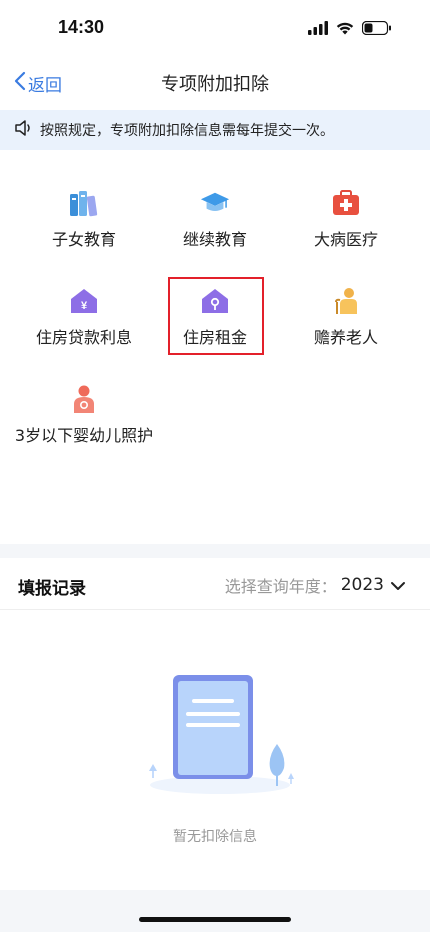 This screenshot has width=430, height=932. I want to click on deduction-elderly-support: 赡养老人, so click(346, 318).